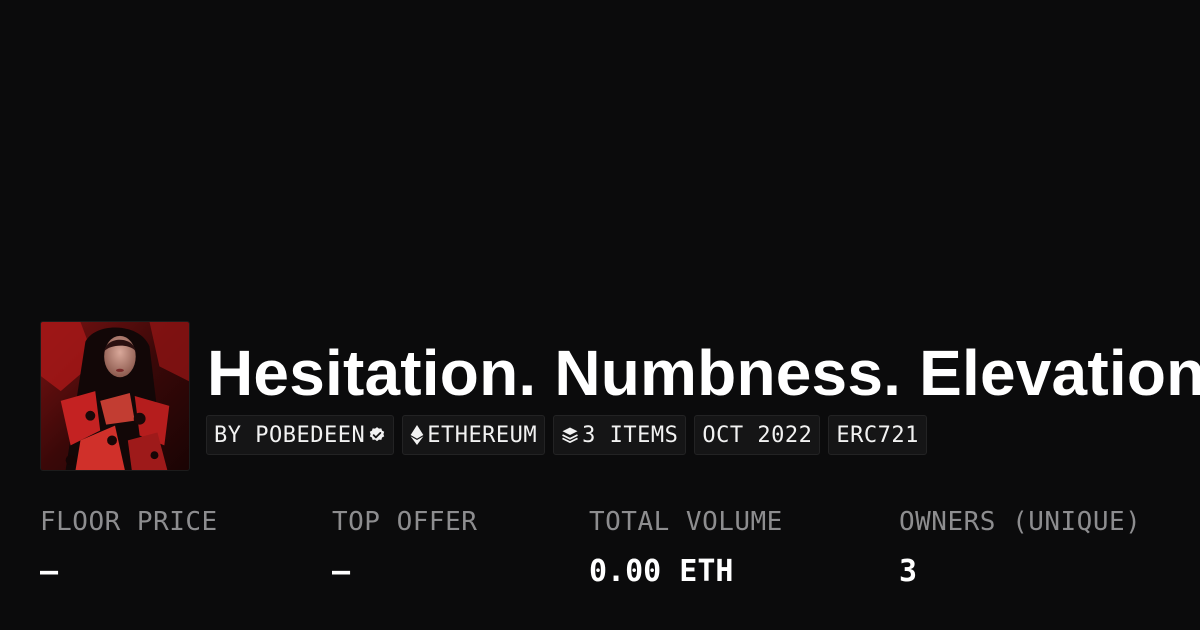 The width and height of the screenshot is (1200, 630). I want to click on created-date: OCT 2022, so click(757, 435).